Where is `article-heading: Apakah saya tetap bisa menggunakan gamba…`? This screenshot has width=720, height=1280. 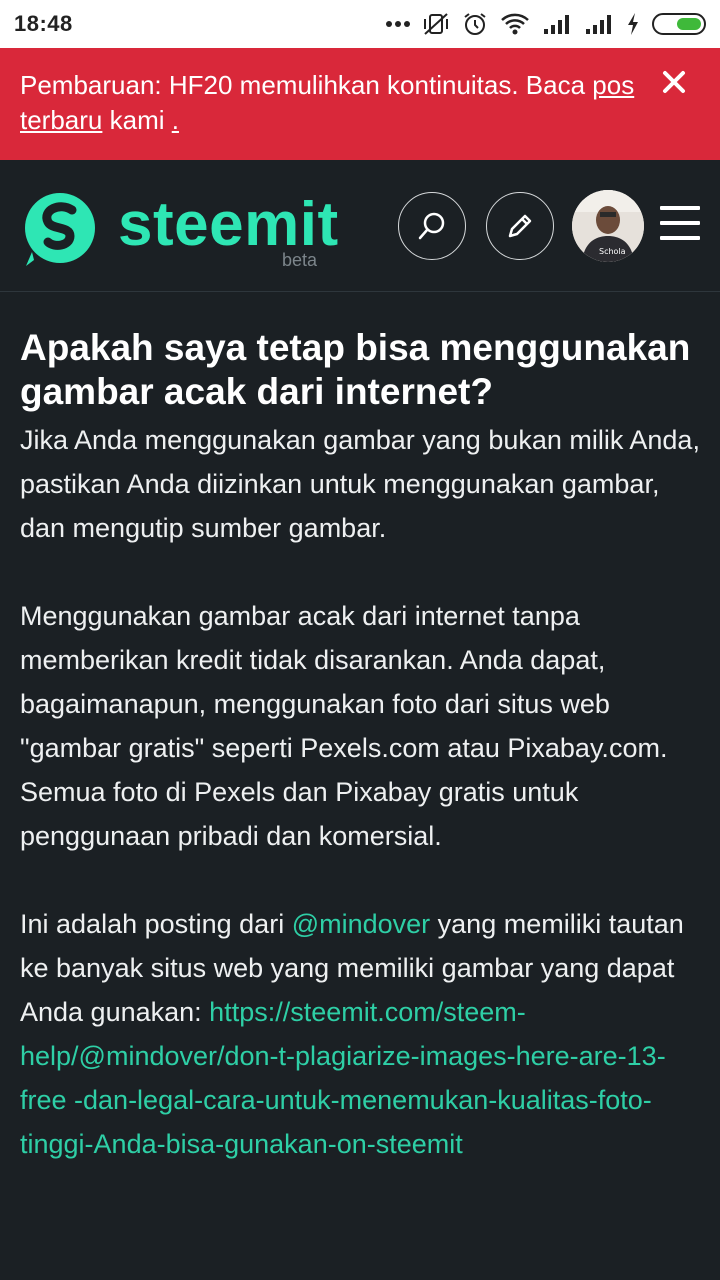
article-heading: Apakah saya tetap bisa menggunakan gamba… is located at coordinates (355, 369).